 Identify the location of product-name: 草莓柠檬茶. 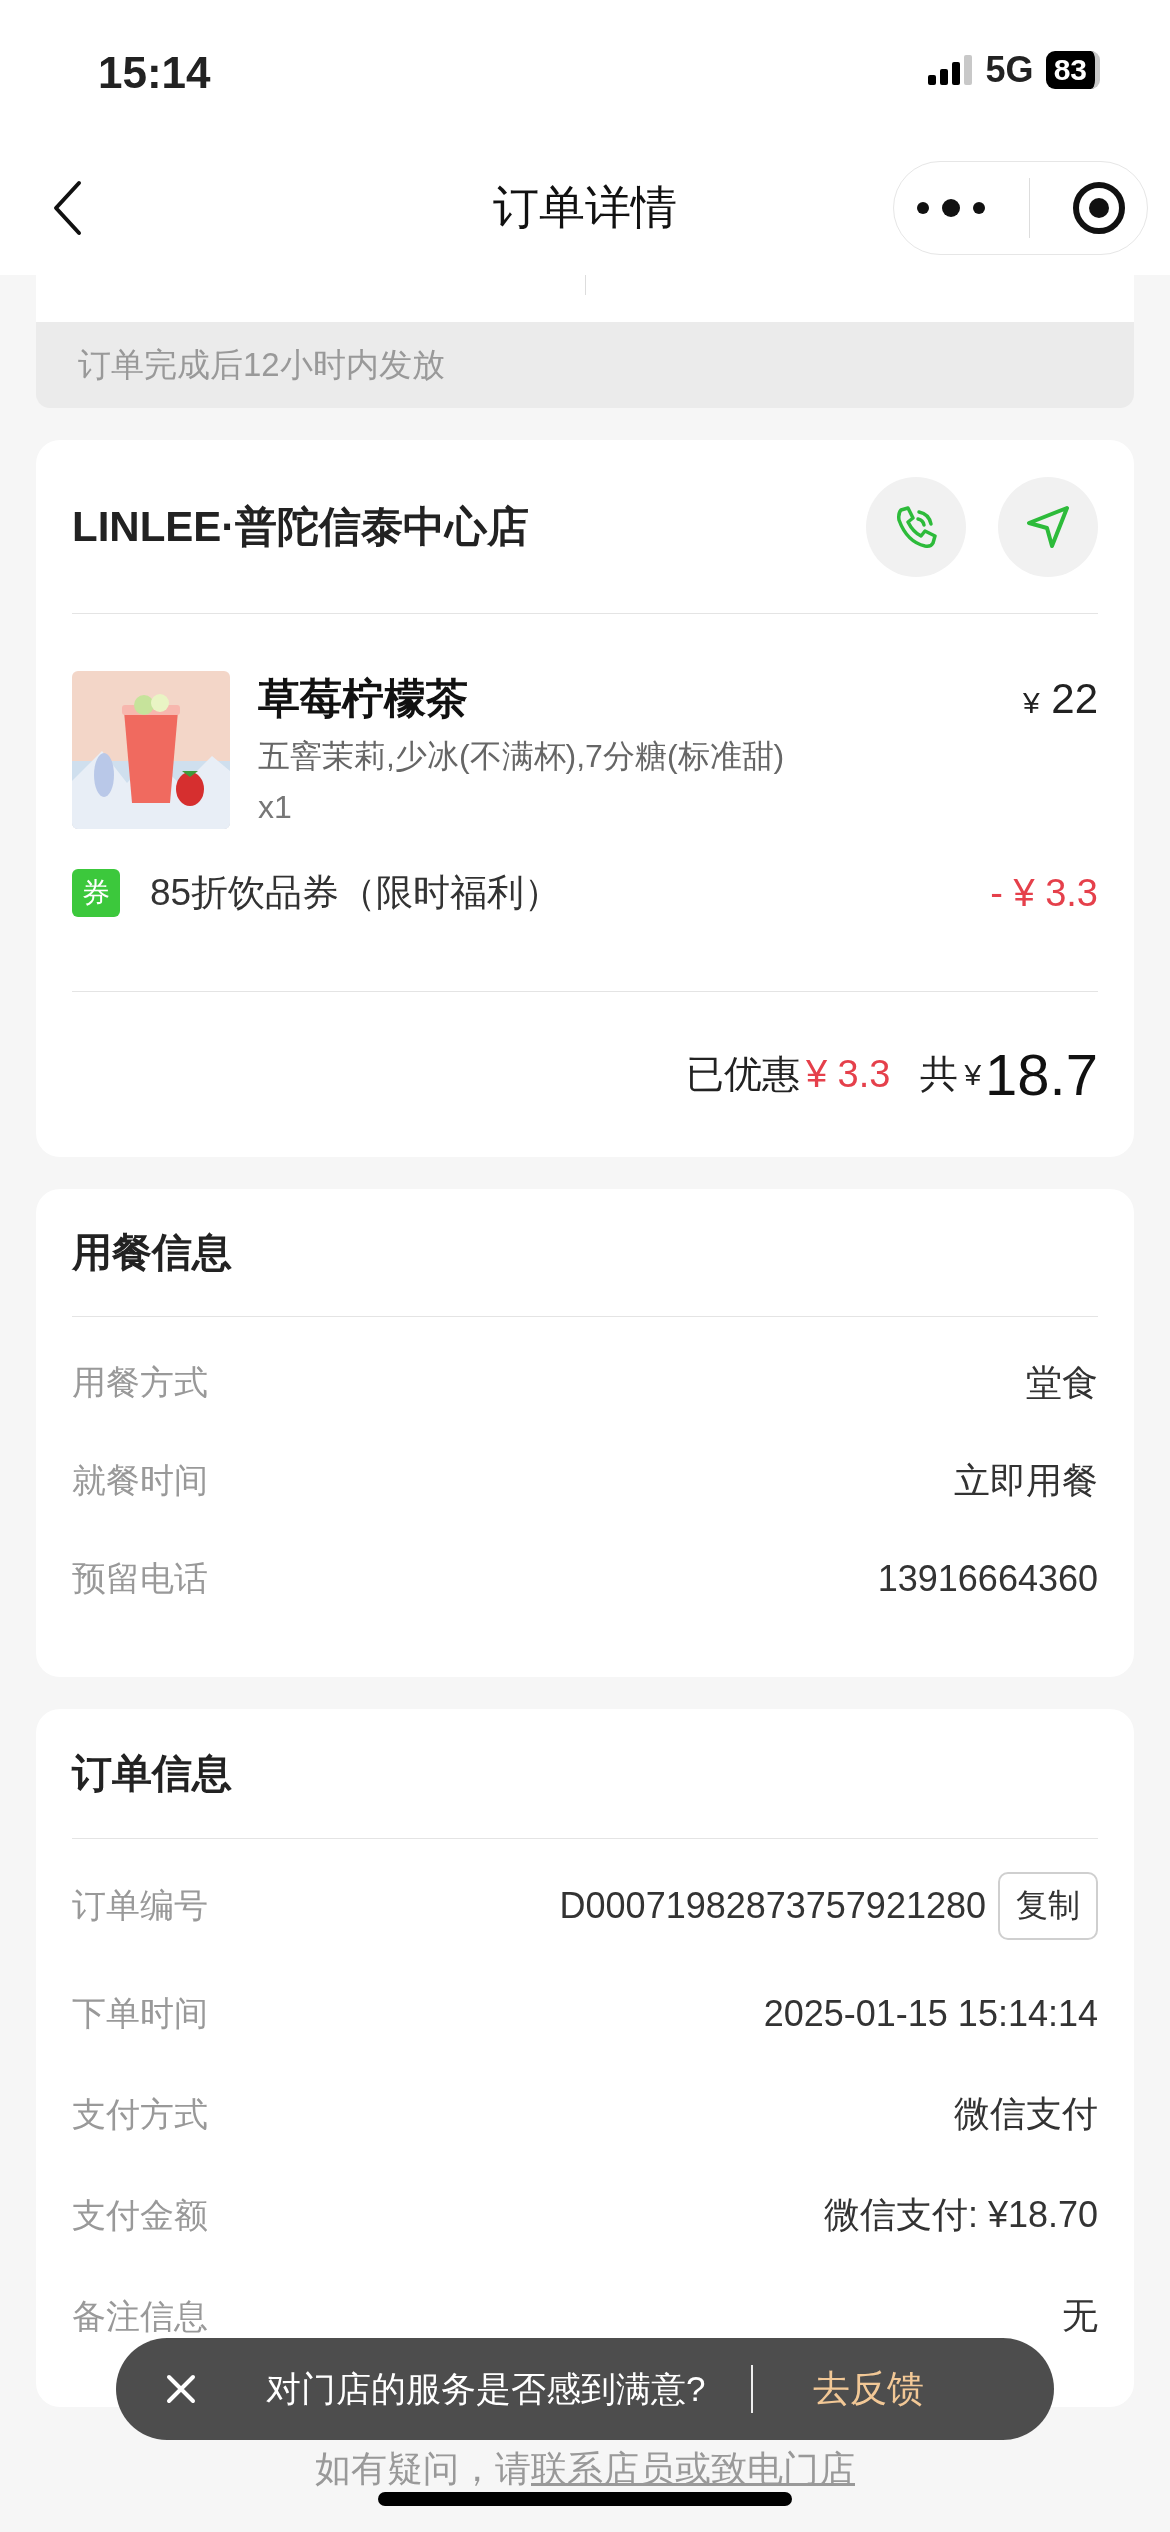
(363, 699).